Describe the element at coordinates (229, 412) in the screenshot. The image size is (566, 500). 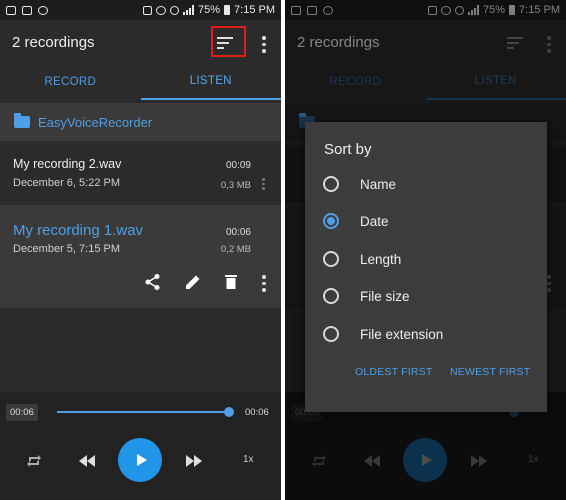
I see `seek-thumb` at that location.